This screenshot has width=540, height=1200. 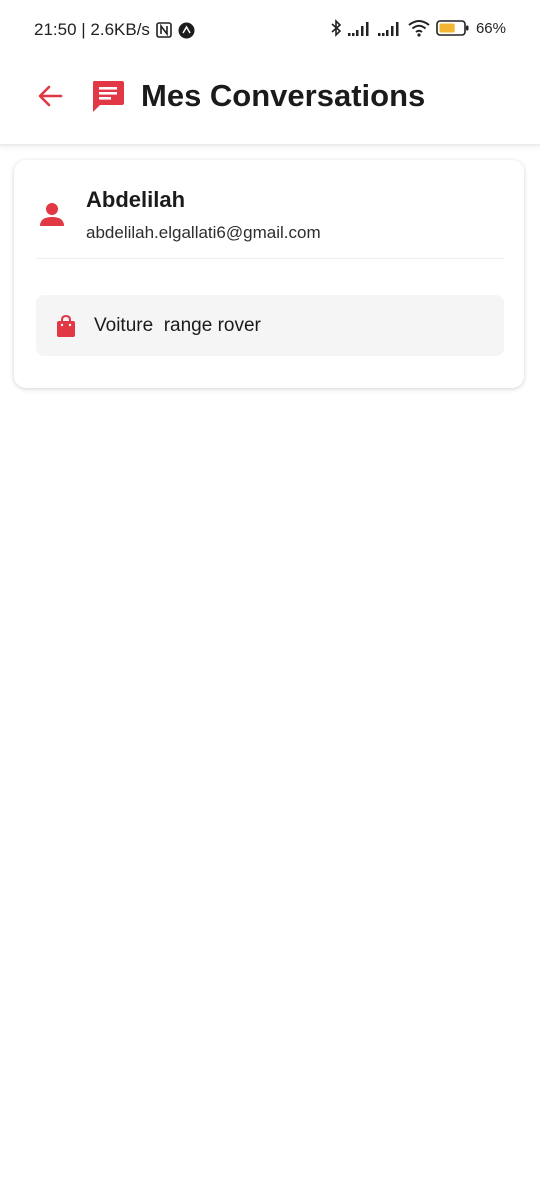 I want to click on app-bar: Mes Conversations, so click(x=270, y=103).